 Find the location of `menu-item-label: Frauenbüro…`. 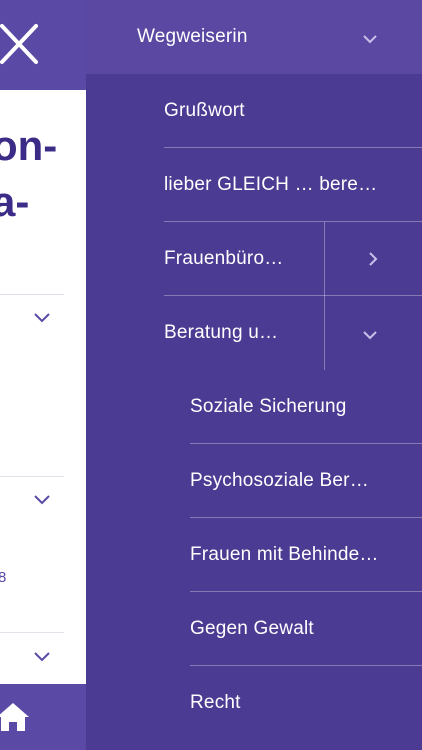

menu-item-label: Frauenbüro… is located at coordinates (224, 258).